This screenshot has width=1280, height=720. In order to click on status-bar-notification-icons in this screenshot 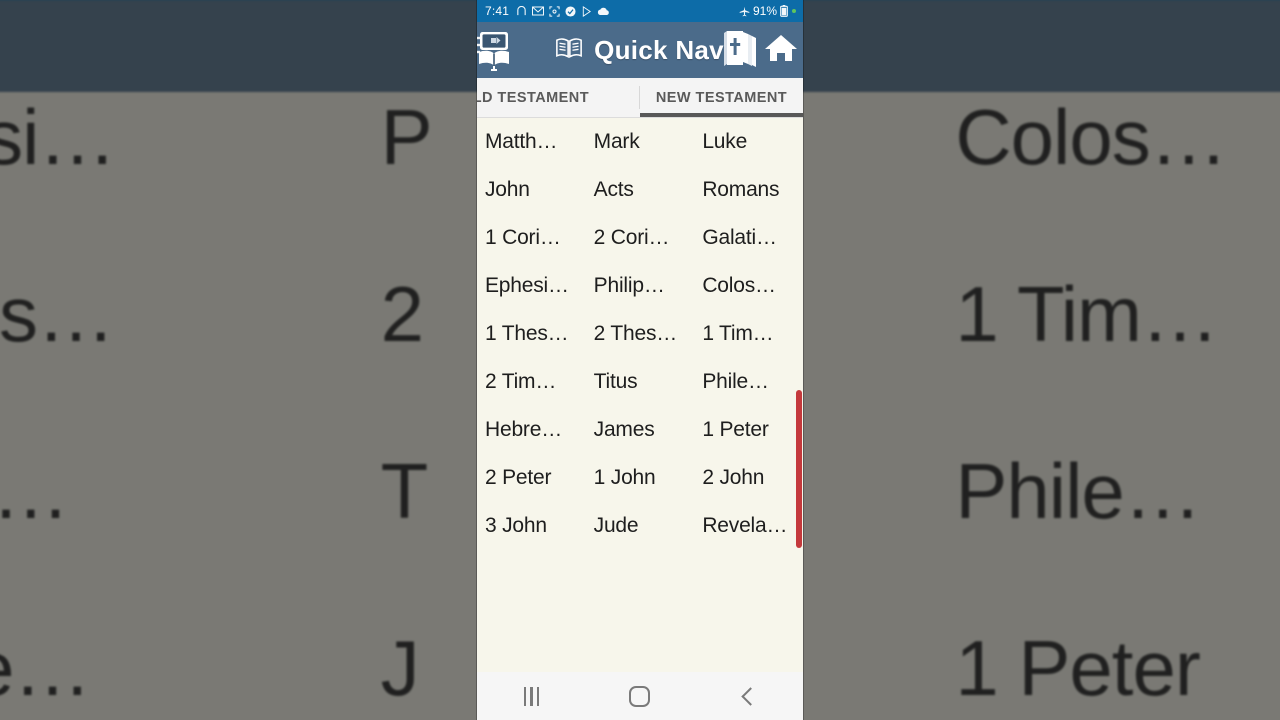, I will do `click(563, 11)`.